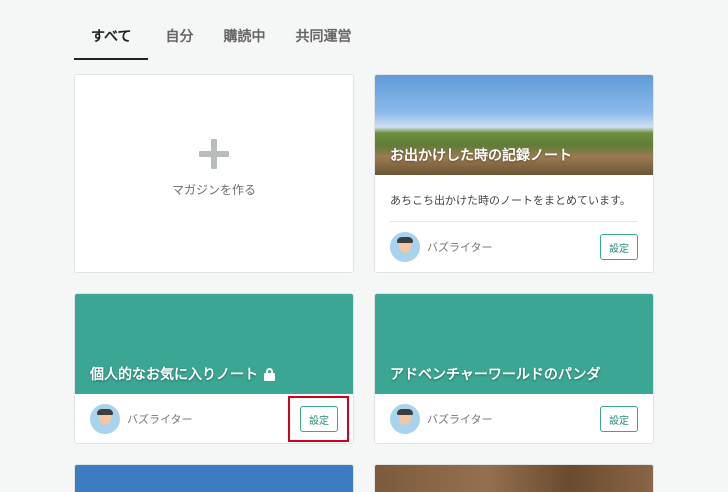 The image size is (728, 492). I want to click on magazine-title: 個人的なお気に入りノート, so click(174, 375).